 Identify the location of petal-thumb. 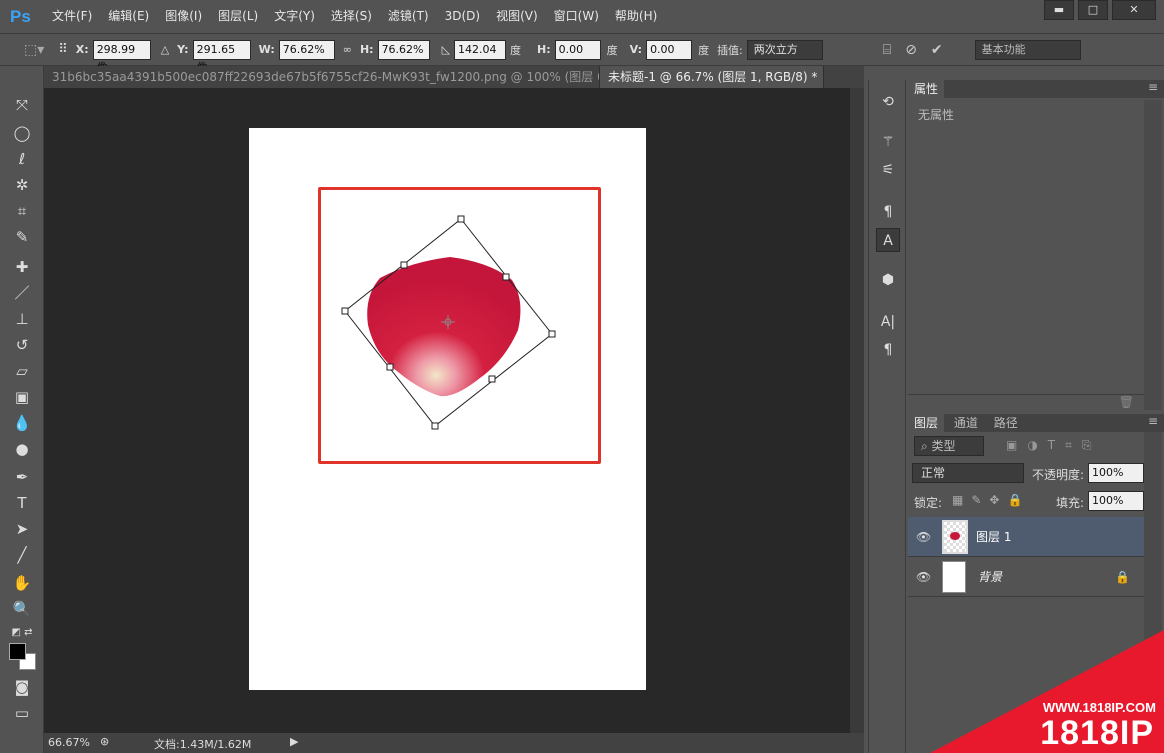
(955, 535).